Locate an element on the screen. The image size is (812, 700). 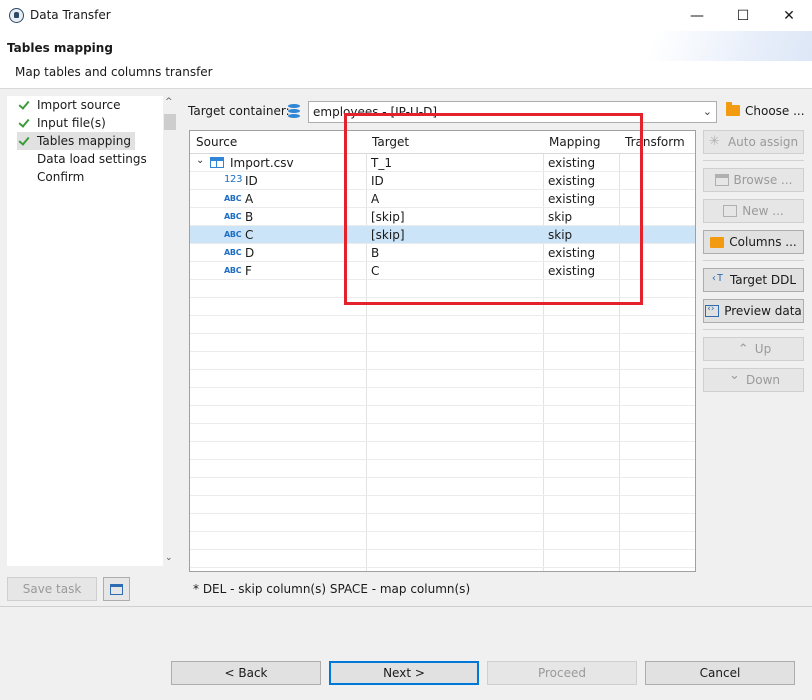
scroll-up-icon: ^ is located at coordinates (169, 102).